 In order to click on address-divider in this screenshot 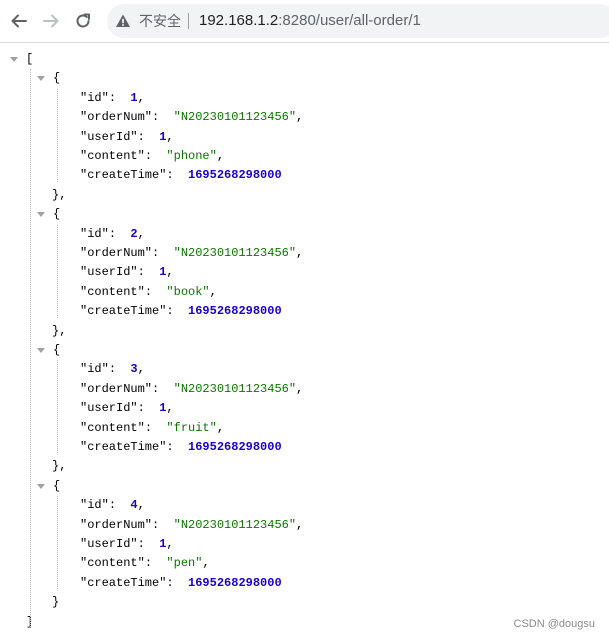, I will do `click(188, 21)`.